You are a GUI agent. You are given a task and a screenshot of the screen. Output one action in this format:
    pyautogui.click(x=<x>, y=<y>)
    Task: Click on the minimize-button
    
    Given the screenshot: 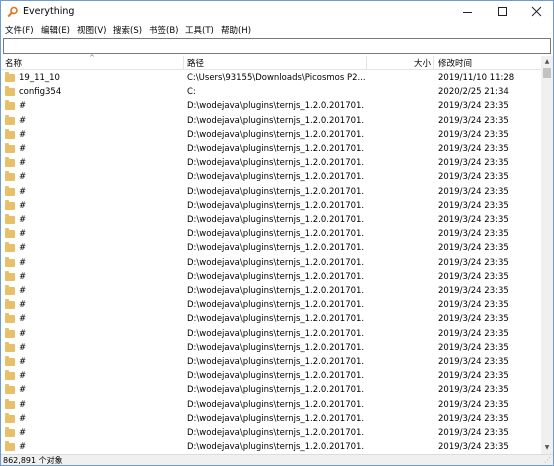 What is the action you would take?
    pyautogui.click(x=467, y=12)
    